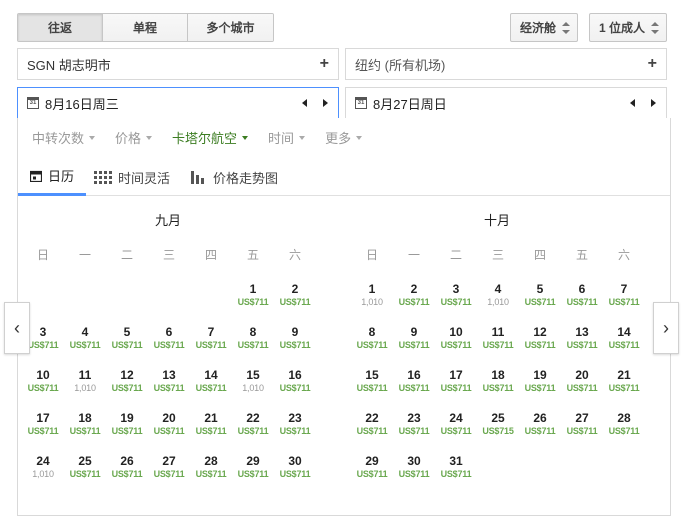 This screenshot has height=526, width=690. I want to click on tab-price-graph: 价格走势图, so click(234, 177).